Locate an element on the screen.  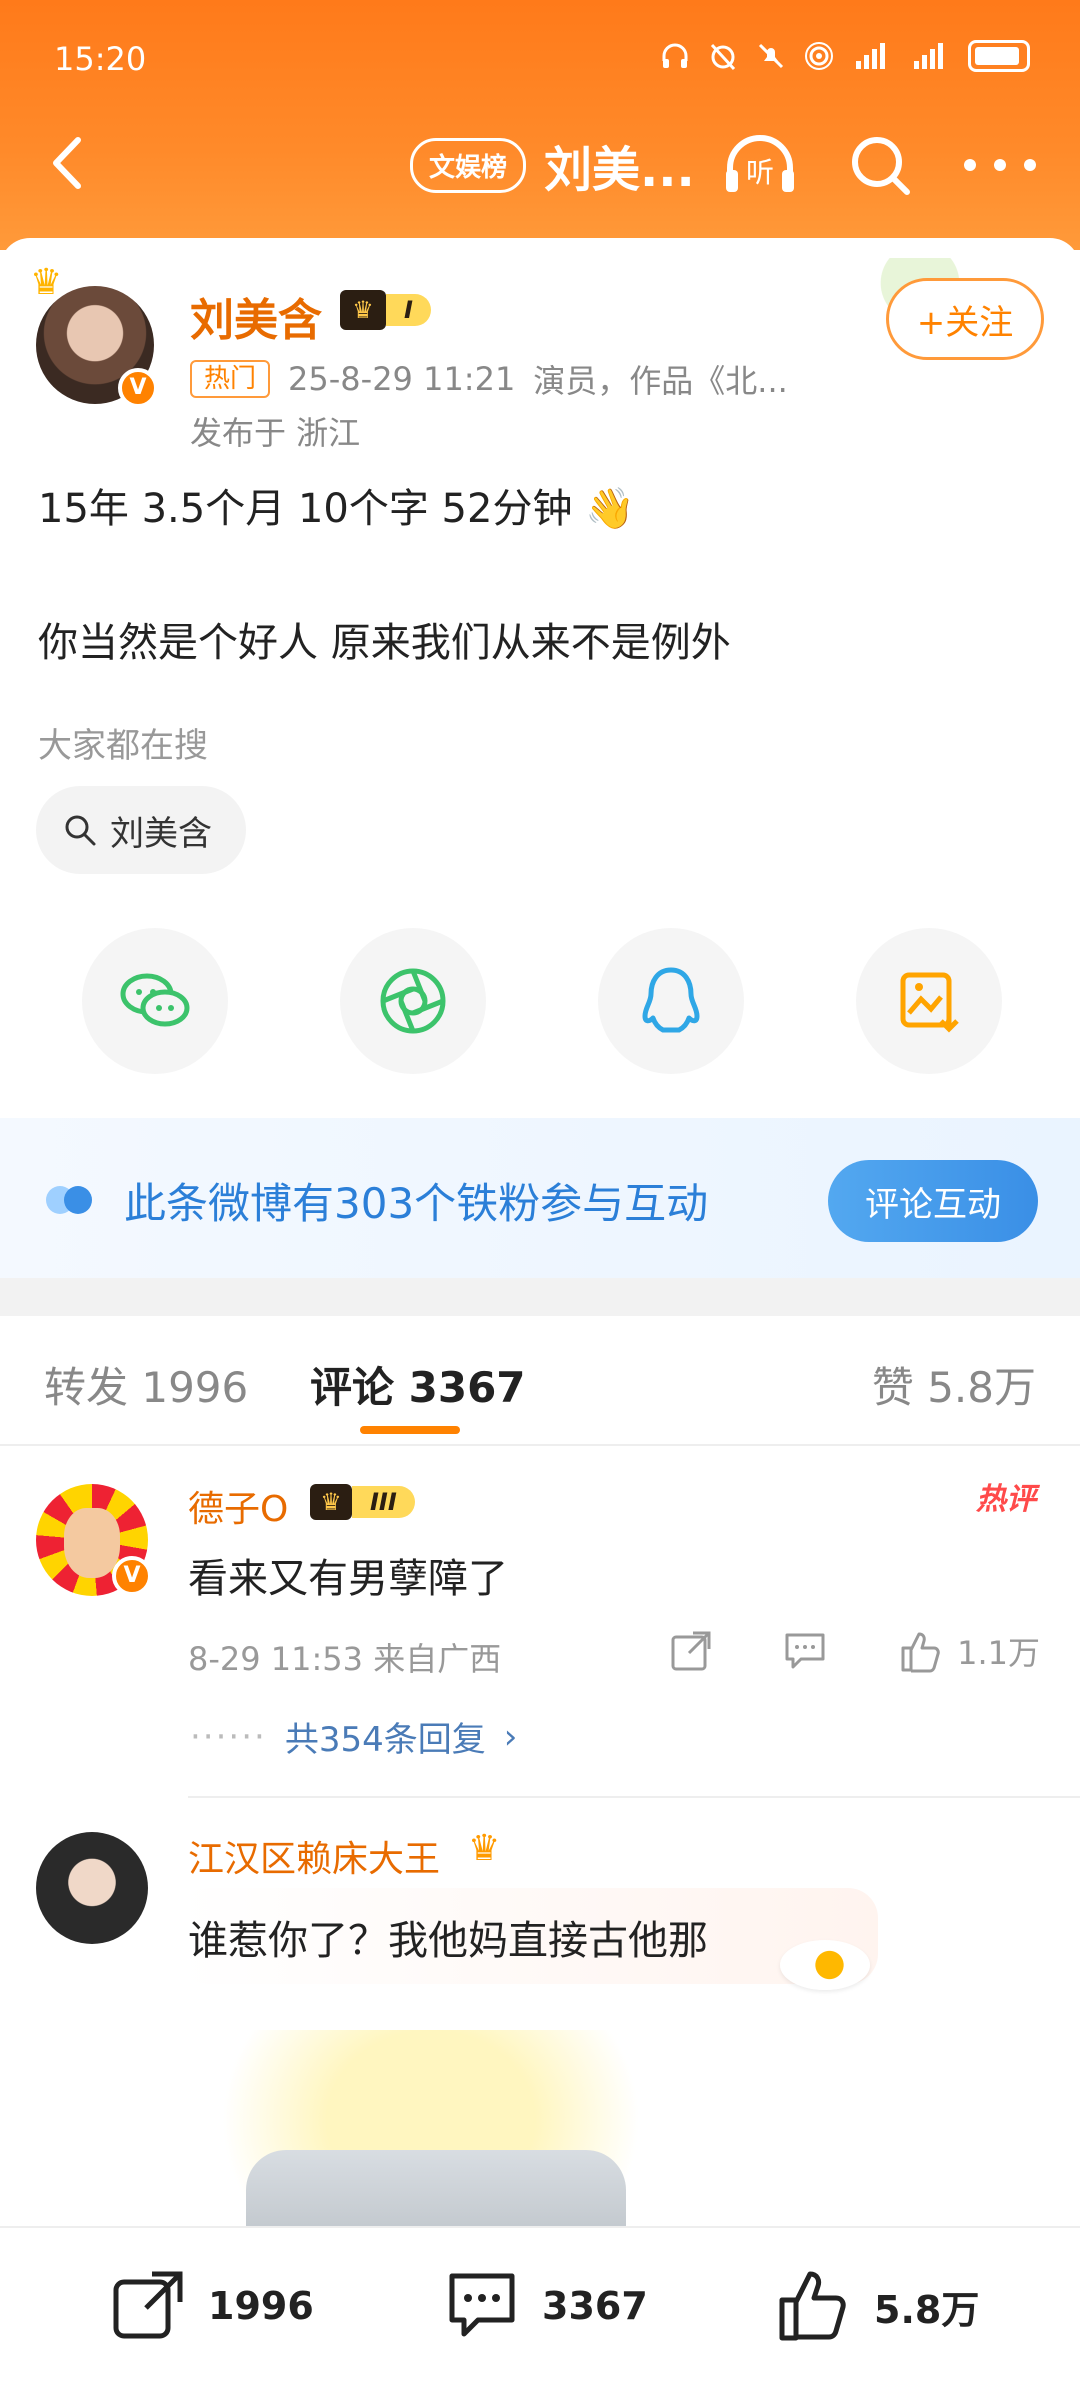
listen-label: 听 is located at coordinates (760, 172).